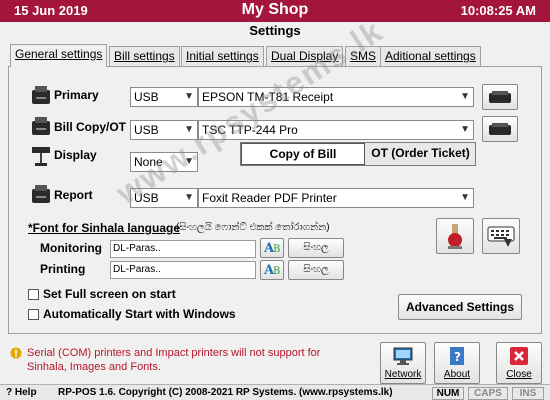  Describe the element at coordinates (63, 269) in the screenshot. I see `printing-label: Printing` at that location.